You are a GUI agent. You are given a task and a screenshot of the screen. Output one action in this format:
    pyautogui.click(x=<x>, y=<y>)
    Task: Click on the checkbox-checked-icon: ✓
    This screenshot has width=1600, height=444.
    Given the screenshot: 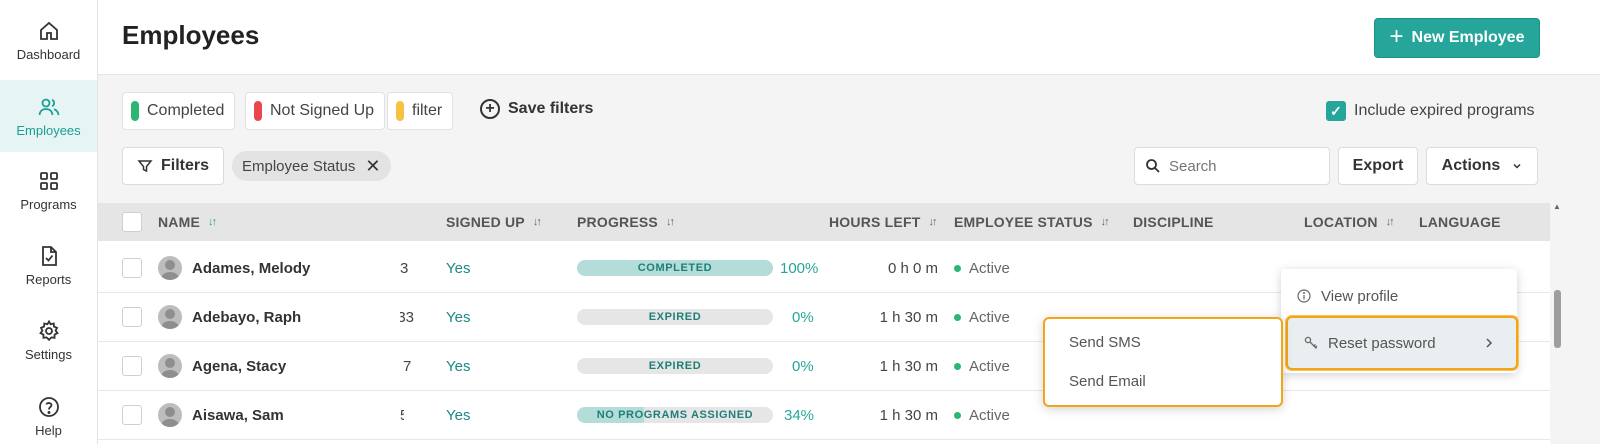 What is the action you would take?
    pyautogui.click(x=1336, y=111)
    